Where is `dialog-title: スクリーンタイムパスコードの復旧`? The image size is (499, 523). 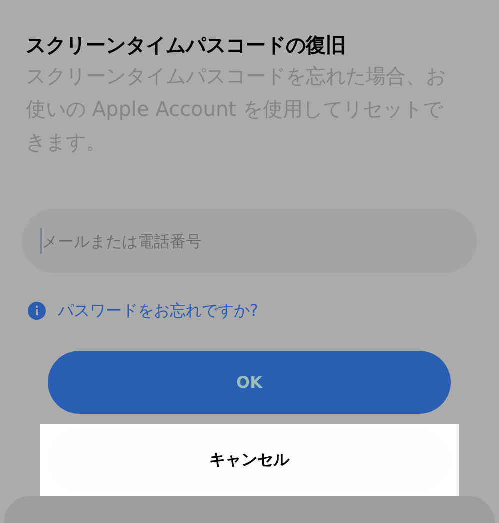
dialog-title: スクリーンタイムパスコードの復旧 is located at coordinates (186, 45).